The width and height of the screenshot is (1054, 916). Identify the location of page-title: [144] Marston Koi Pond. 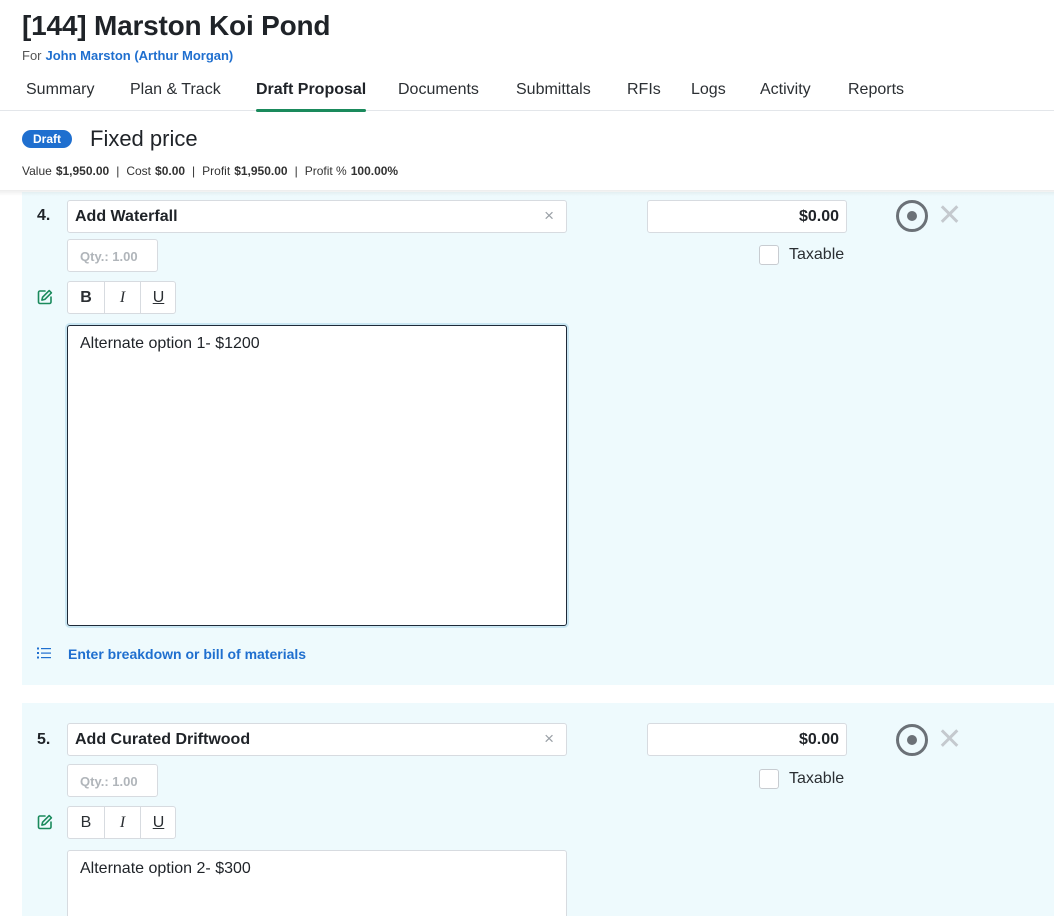
(176, 25).